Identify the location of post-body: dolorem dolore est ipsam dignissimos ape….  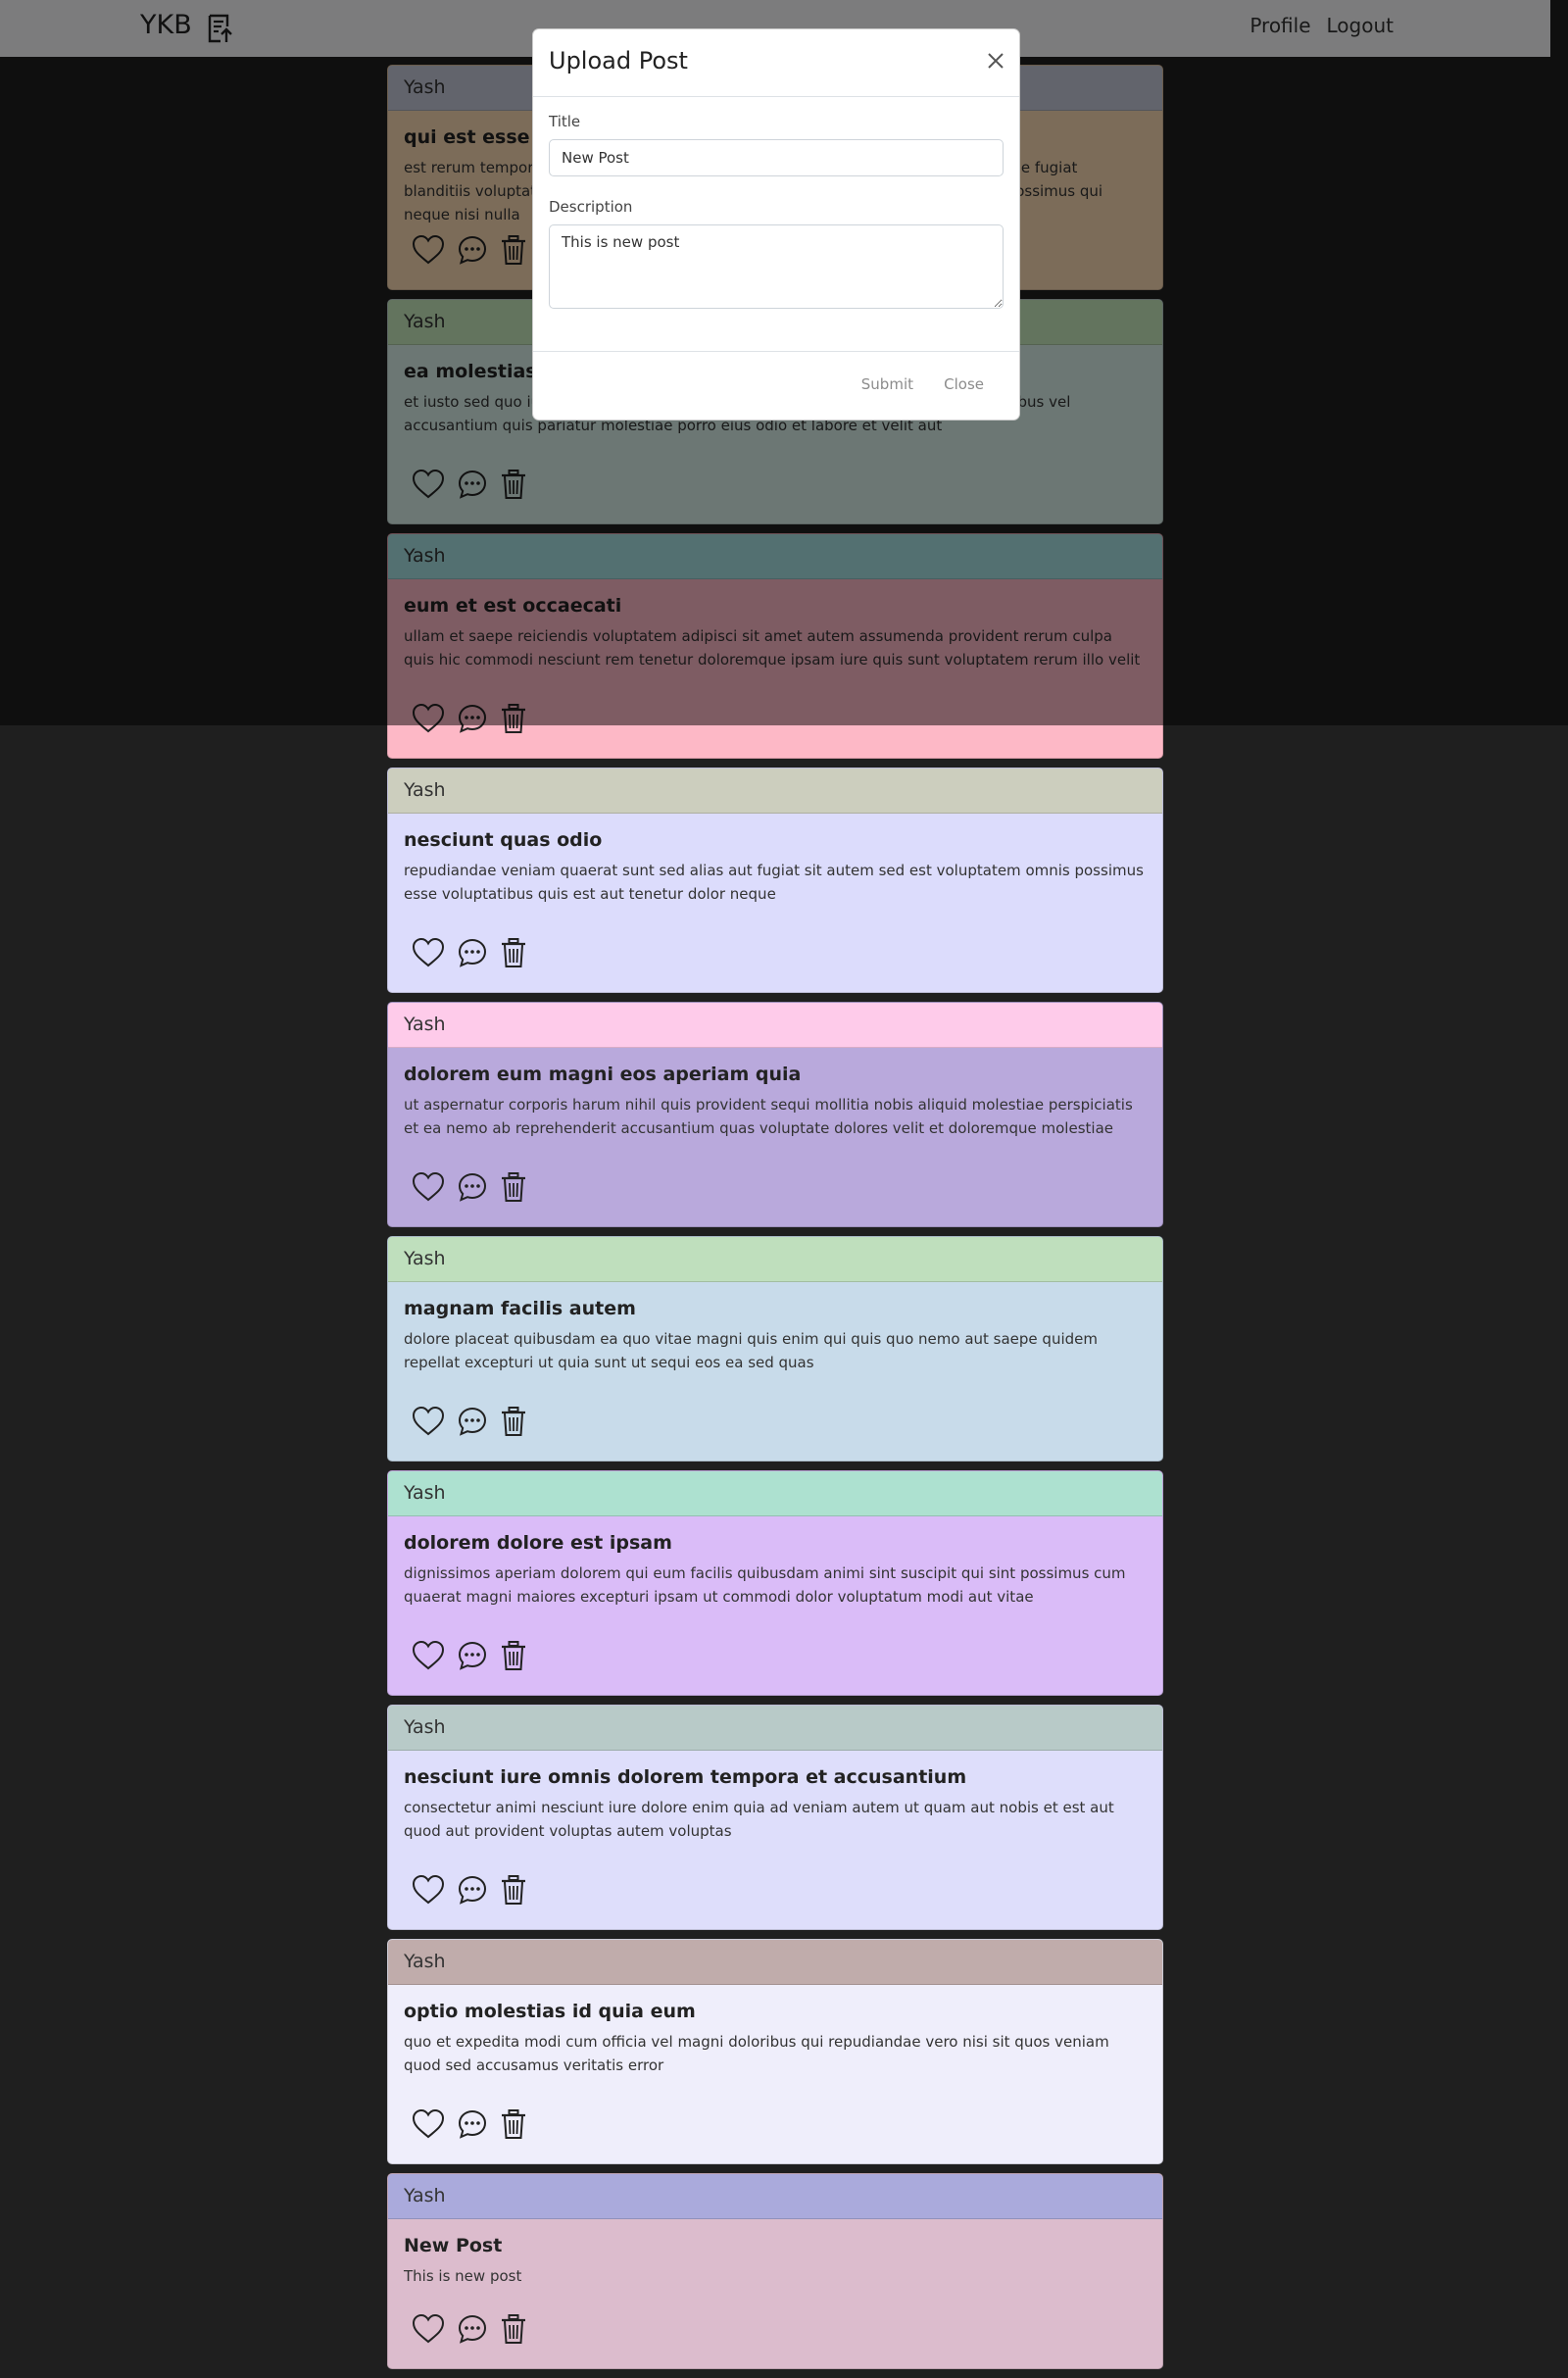
(775, 1563).